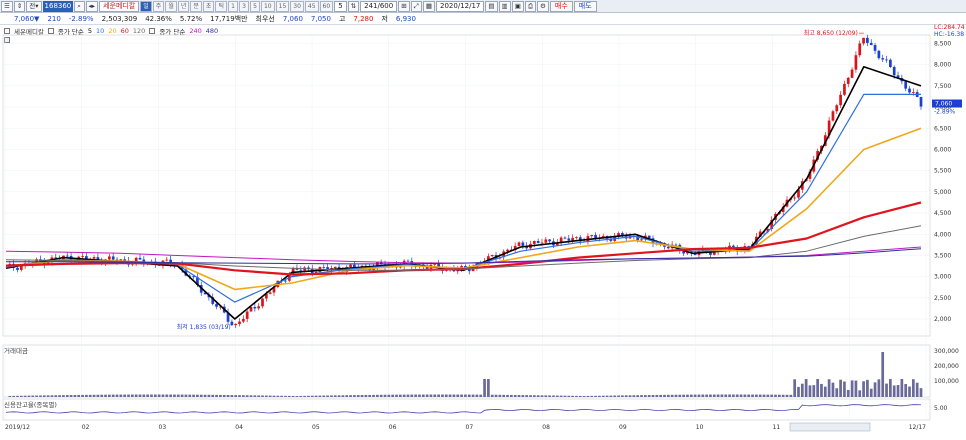  I want to click on y-tick-label: 2,500, so click(942, 298).